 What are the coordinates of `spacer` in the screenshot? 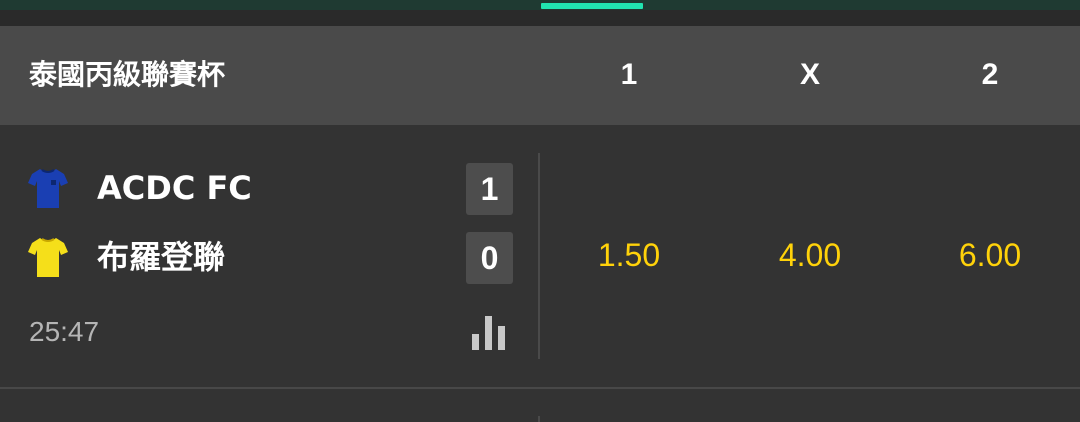 It's located at (540, 18).